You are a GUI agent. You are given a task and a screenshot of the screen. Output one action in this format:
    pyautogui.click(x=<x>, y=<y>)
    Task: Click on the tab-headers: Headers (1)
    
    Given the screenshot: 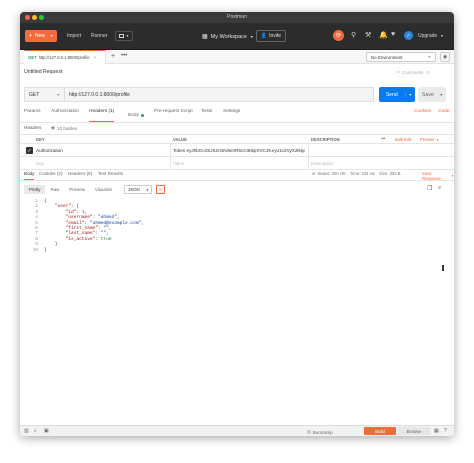 What is the action you would take?
    pyautogui.click(x=102, y=115)
    